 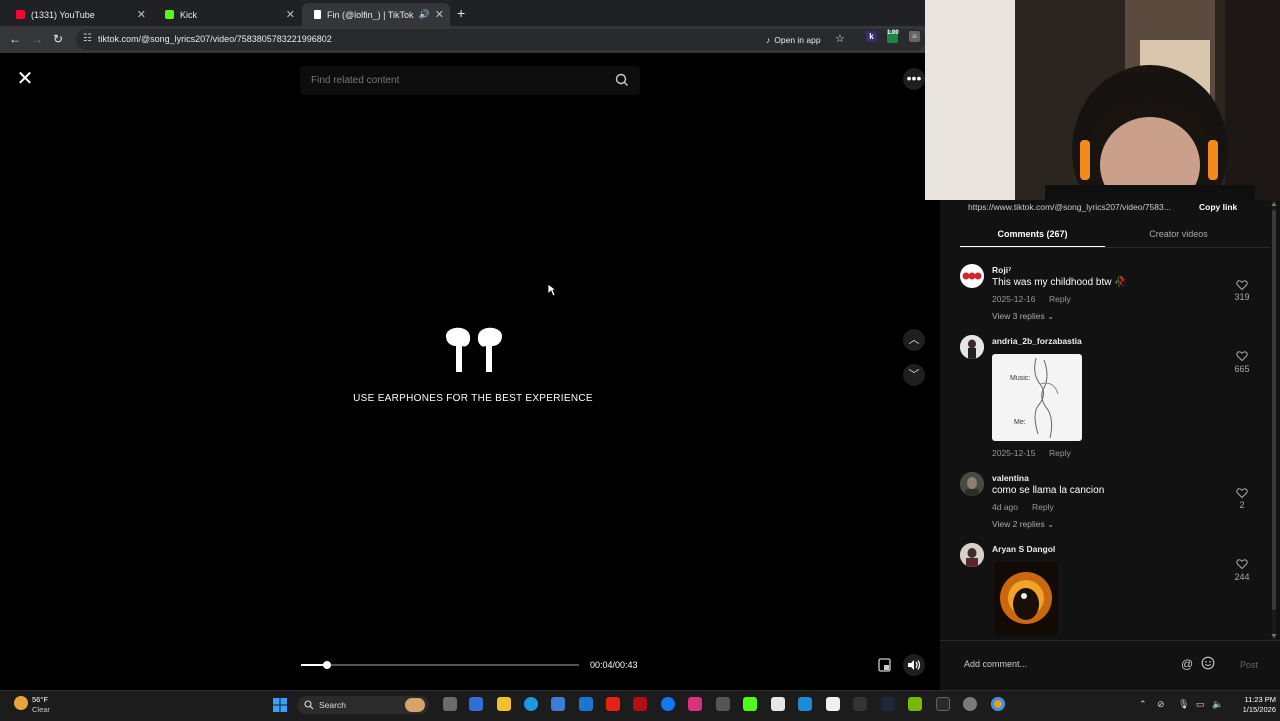 I want to click on emoji-icon, so click(x=1208, y=663).